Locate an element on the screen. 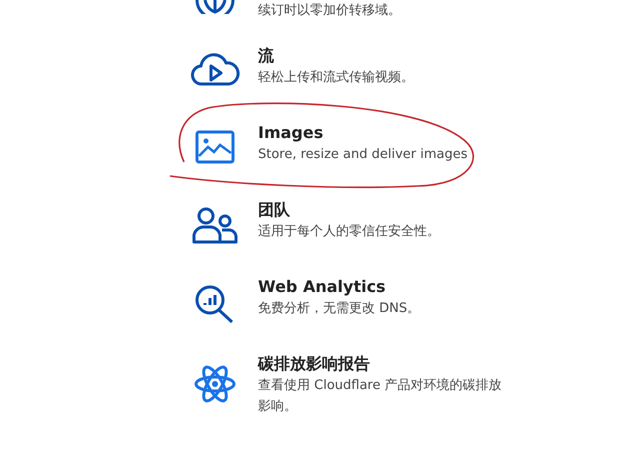 Image resolution: width=635 pixels, height=468 pixels. product-description: 续订时以零加价转移域。 is located at coordinates (330, 11).